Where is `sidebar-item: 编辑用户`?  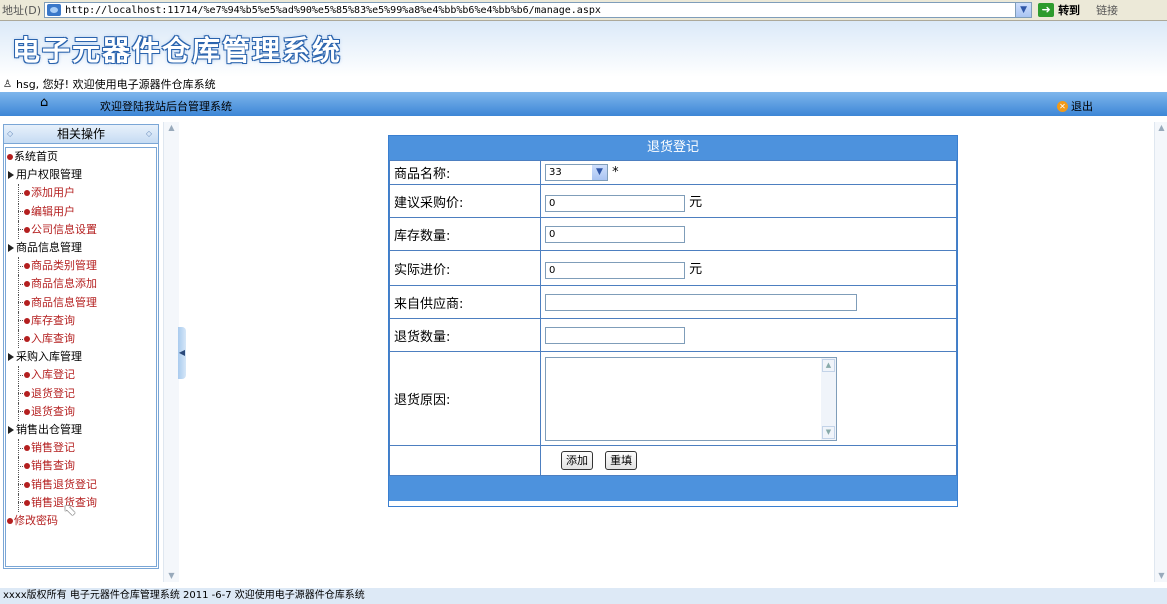
sidebar-item: 编辑用户 is located at coordinates (81, 211).